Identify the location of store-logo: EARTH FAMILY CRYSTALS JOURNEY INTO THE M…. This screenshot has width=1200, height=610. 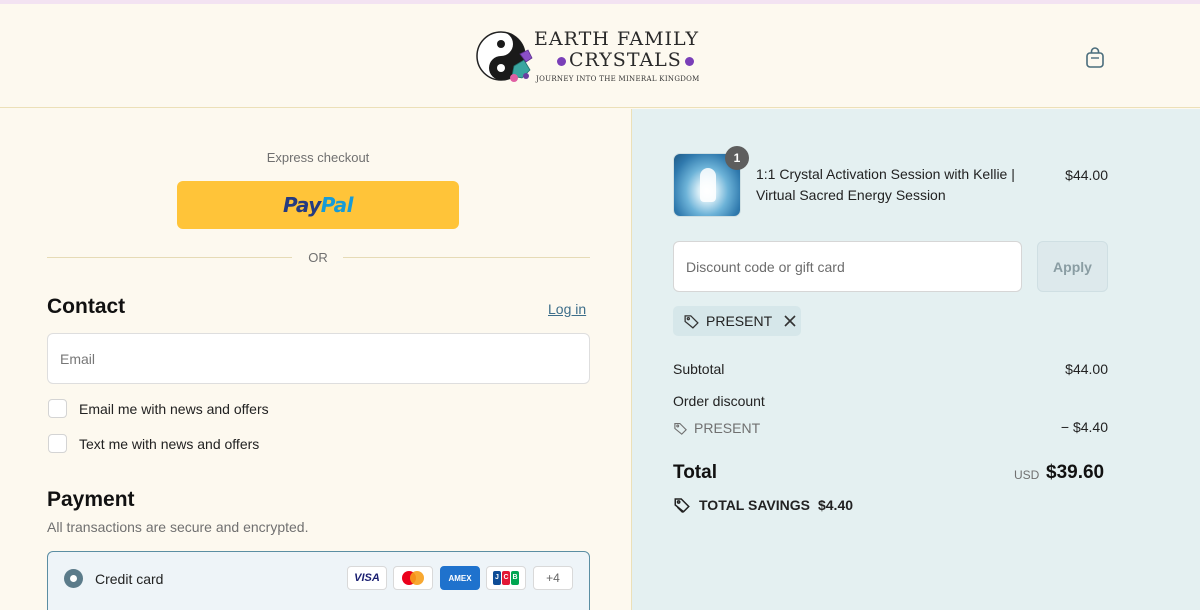
(586, 57).